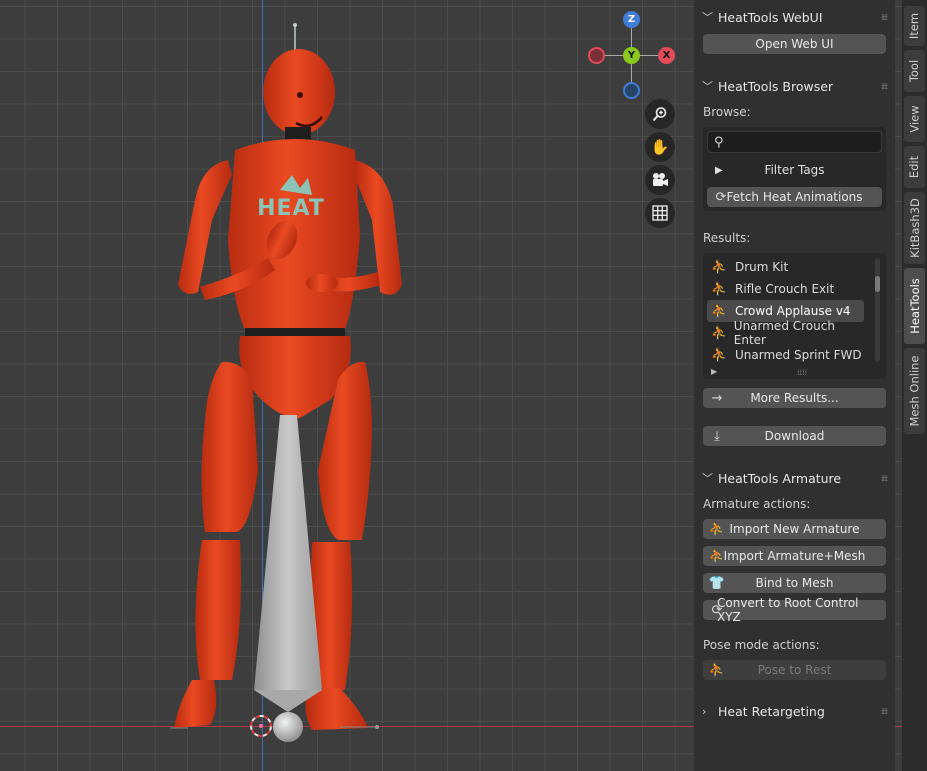  I want to click on panel-title: HeatTools Browser, so click(776, 86).